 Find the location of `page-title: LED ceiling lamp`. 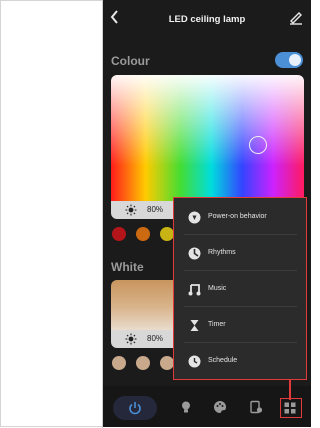

page-title: LED ceiling lamp is located at coordinates (207, 19).